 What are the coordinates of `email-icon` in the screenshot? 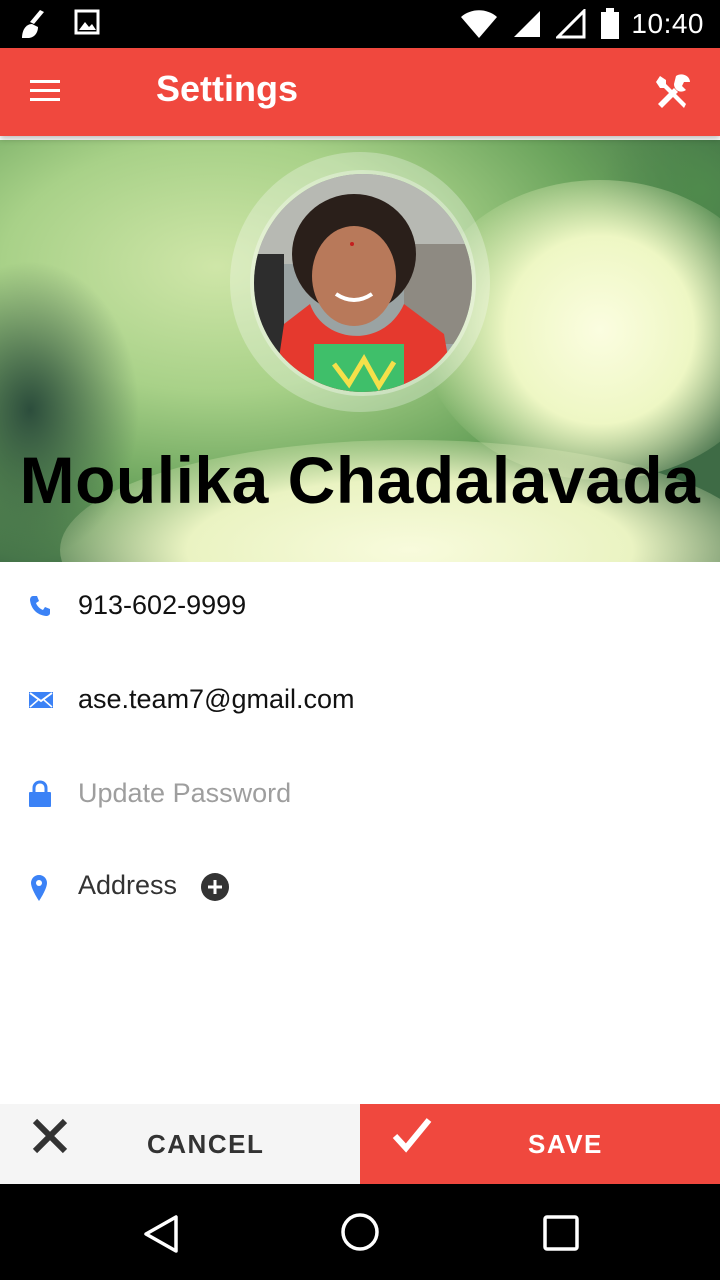 It's located at (41, 702).